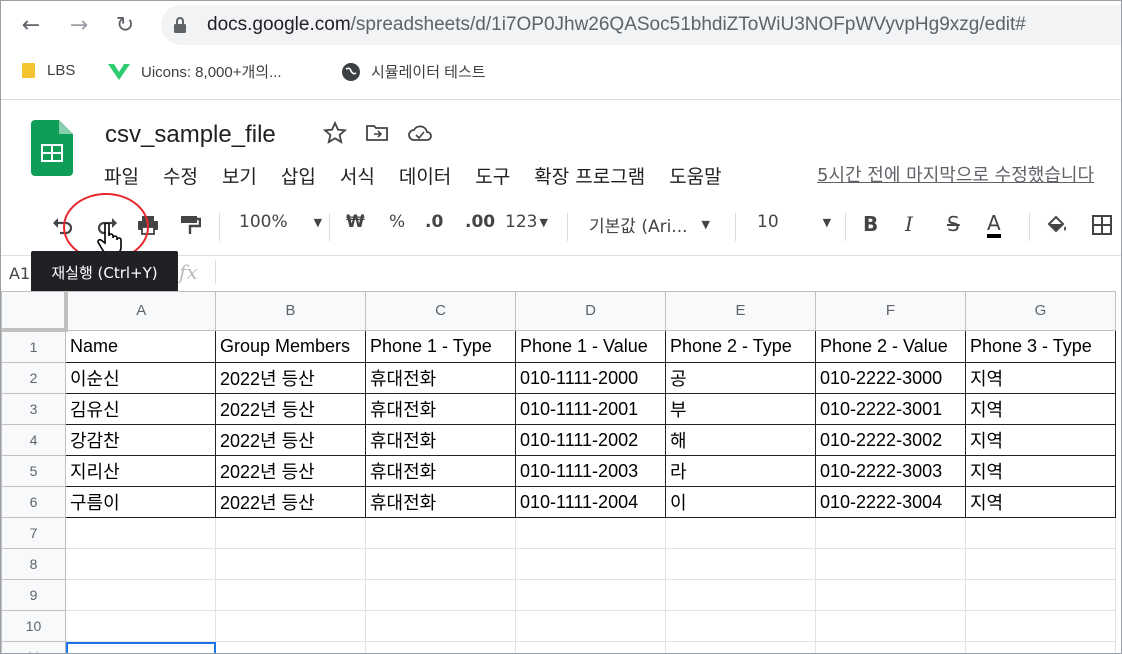  Describe the element at coordinates (140, 311) in the screenshot. I see `column-header: A` at that location.